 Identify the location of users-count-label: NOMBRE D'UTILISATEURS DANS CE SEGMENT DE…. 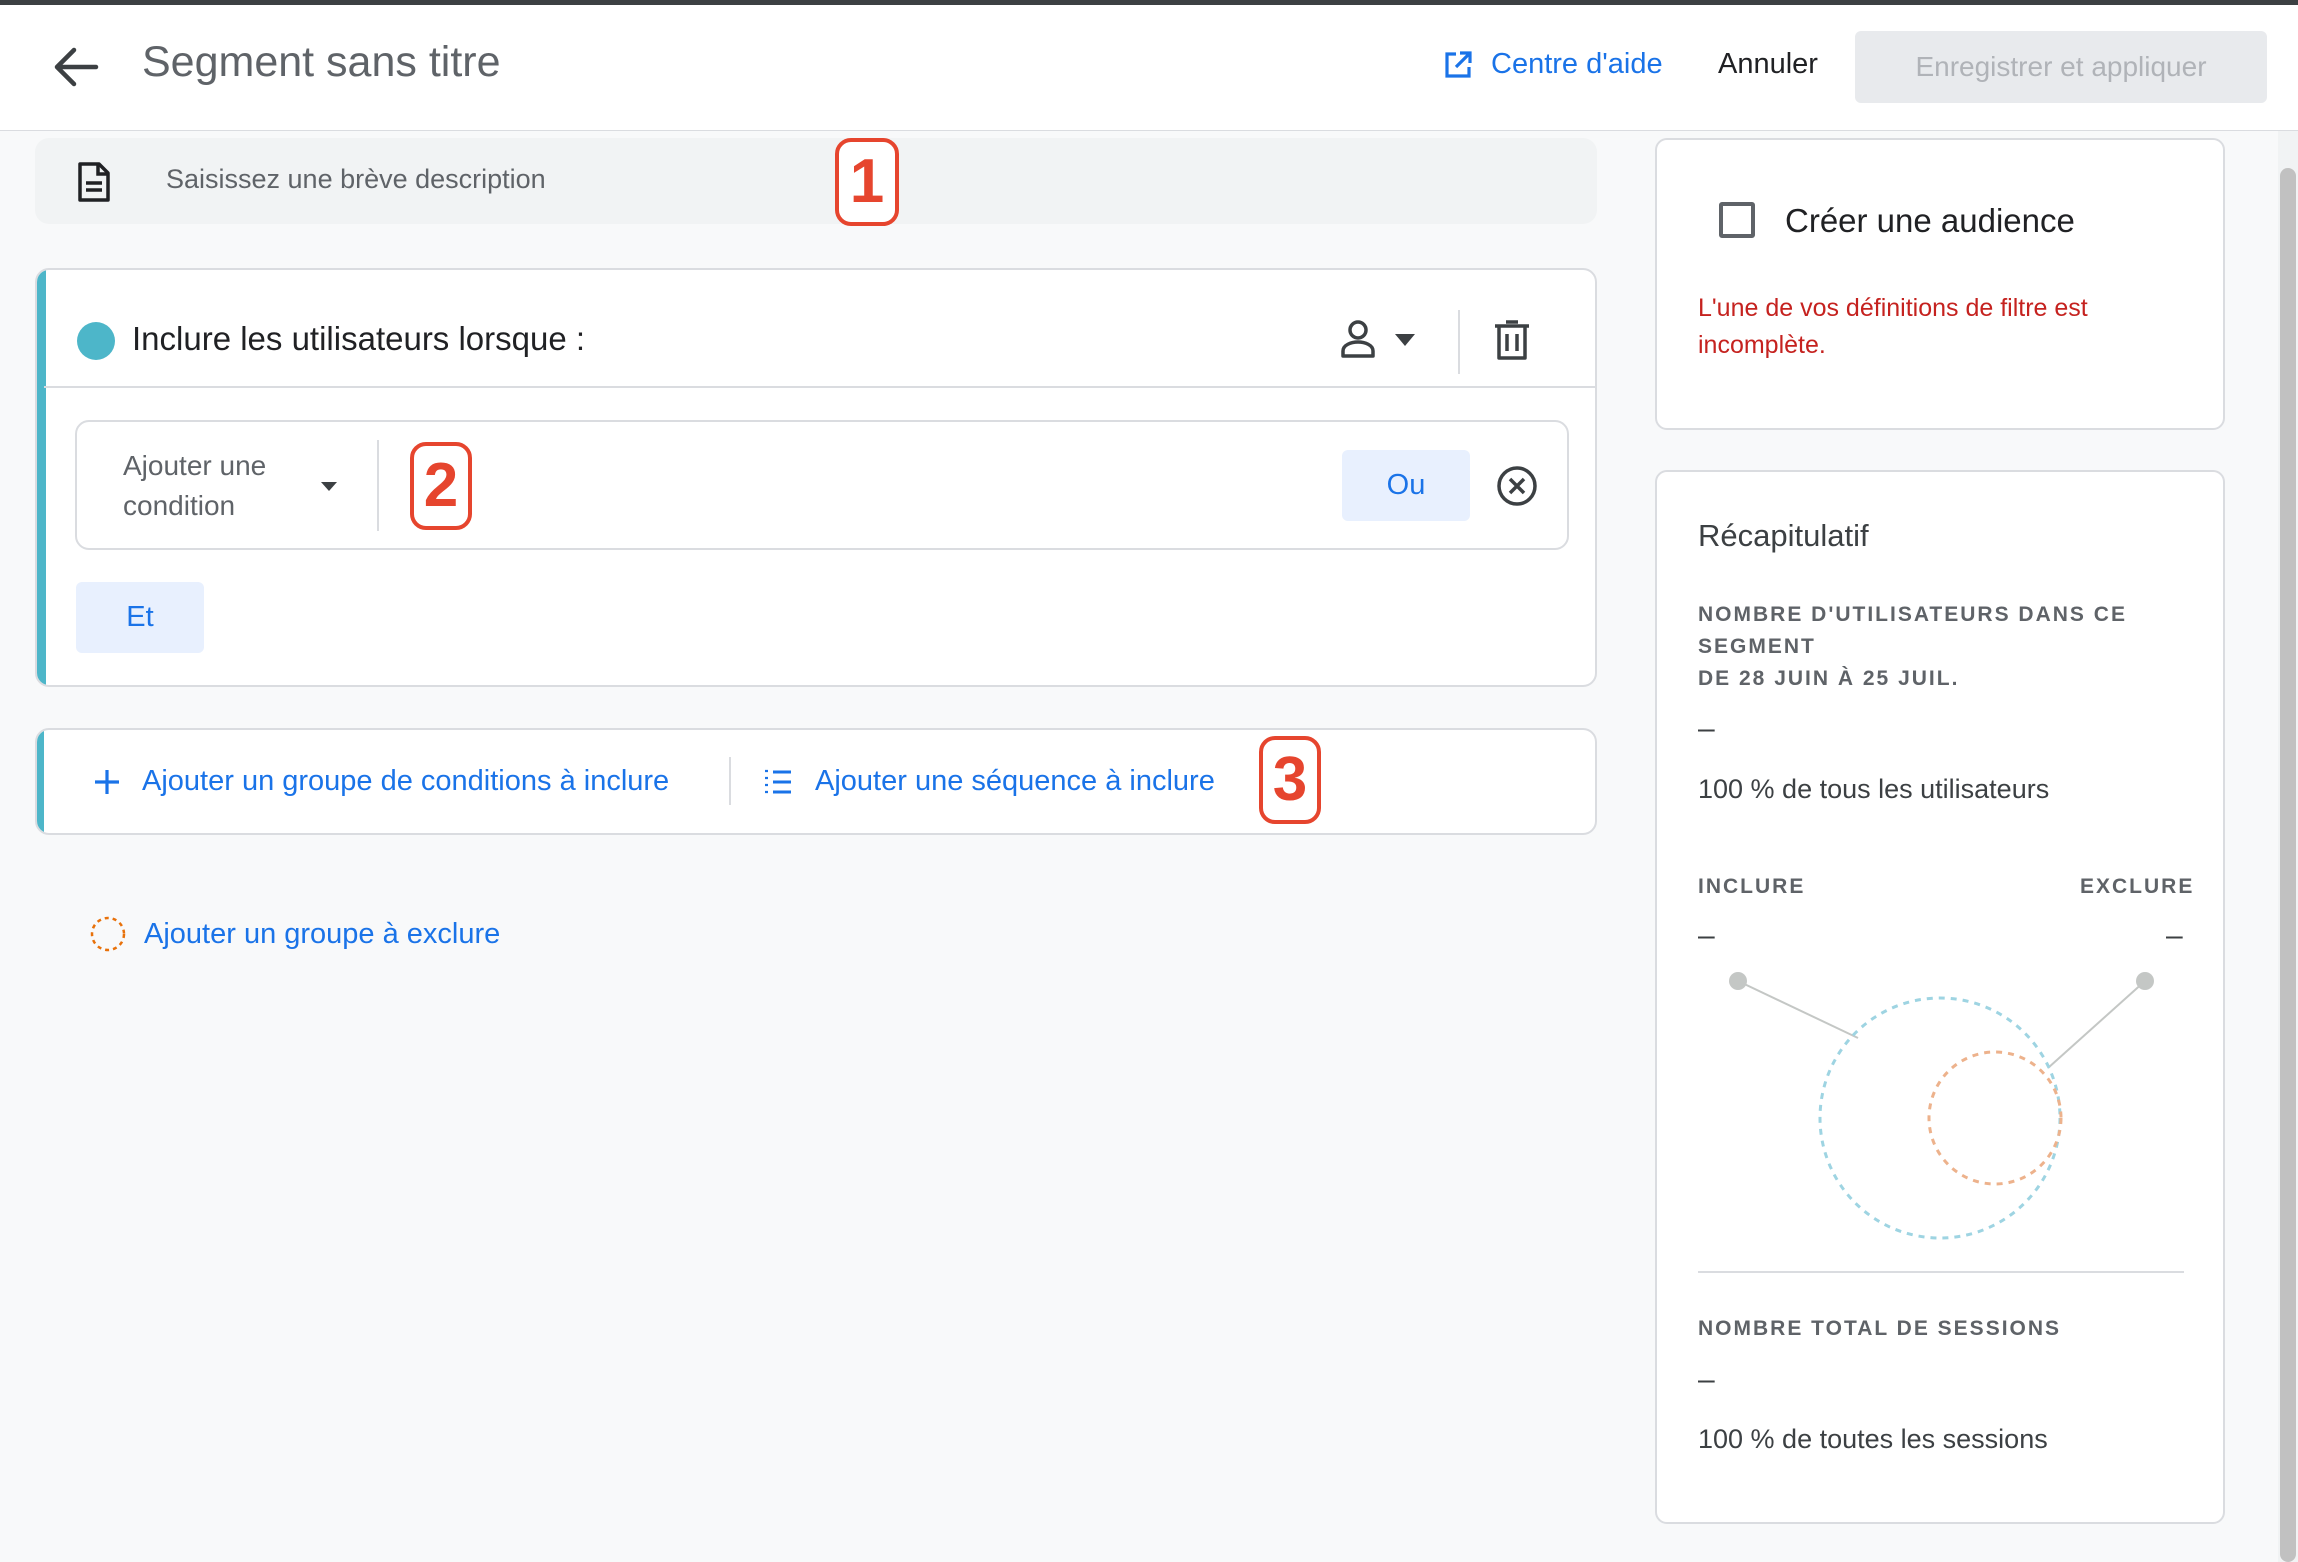
(1913, 647).